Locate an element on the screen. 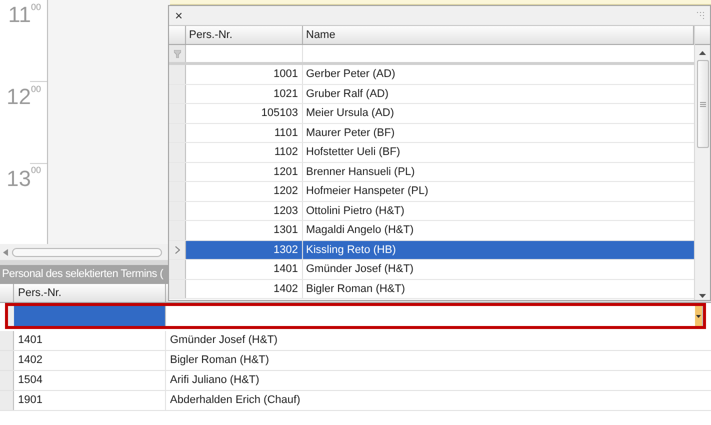 This screenshot has width=711, height=425. table-cell: 1021 is located at coordinates (244, 93).